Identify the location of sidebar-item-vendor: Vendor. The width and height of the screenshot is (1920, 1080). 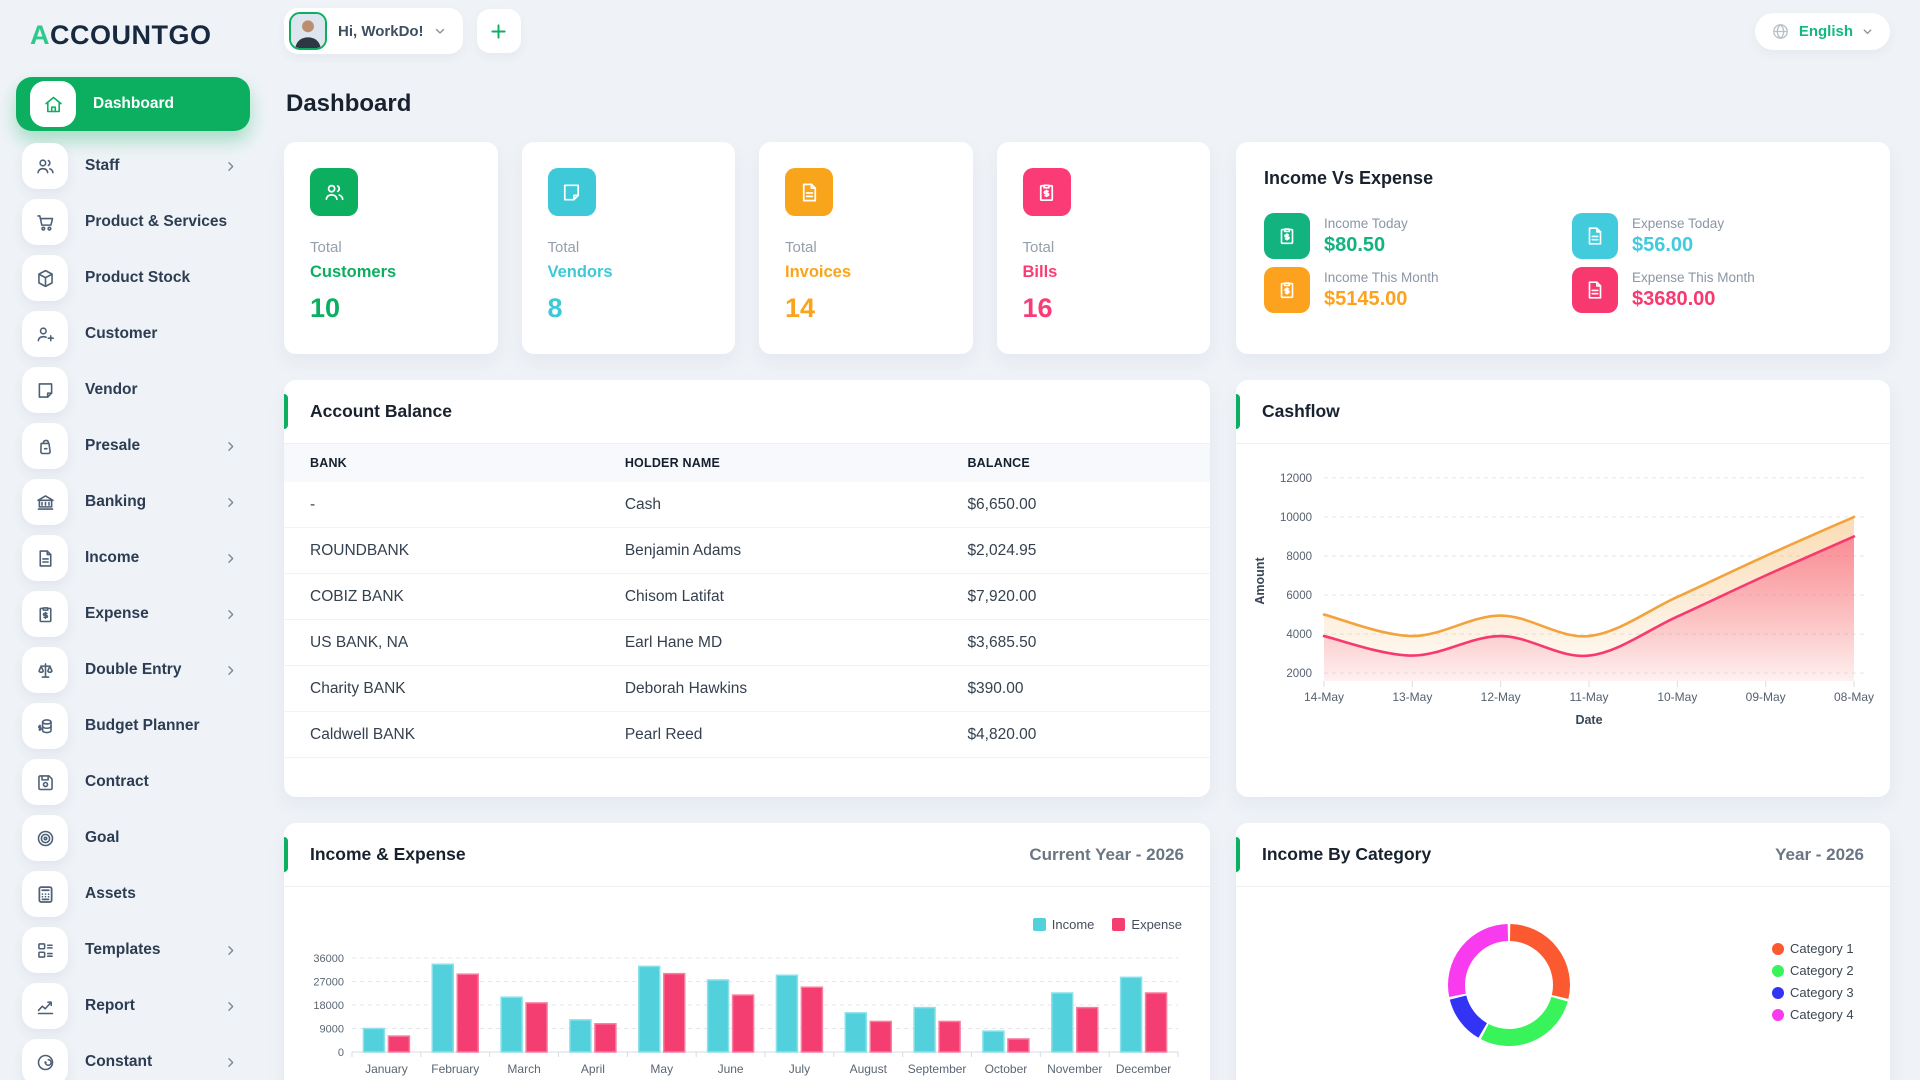
(133, 390).